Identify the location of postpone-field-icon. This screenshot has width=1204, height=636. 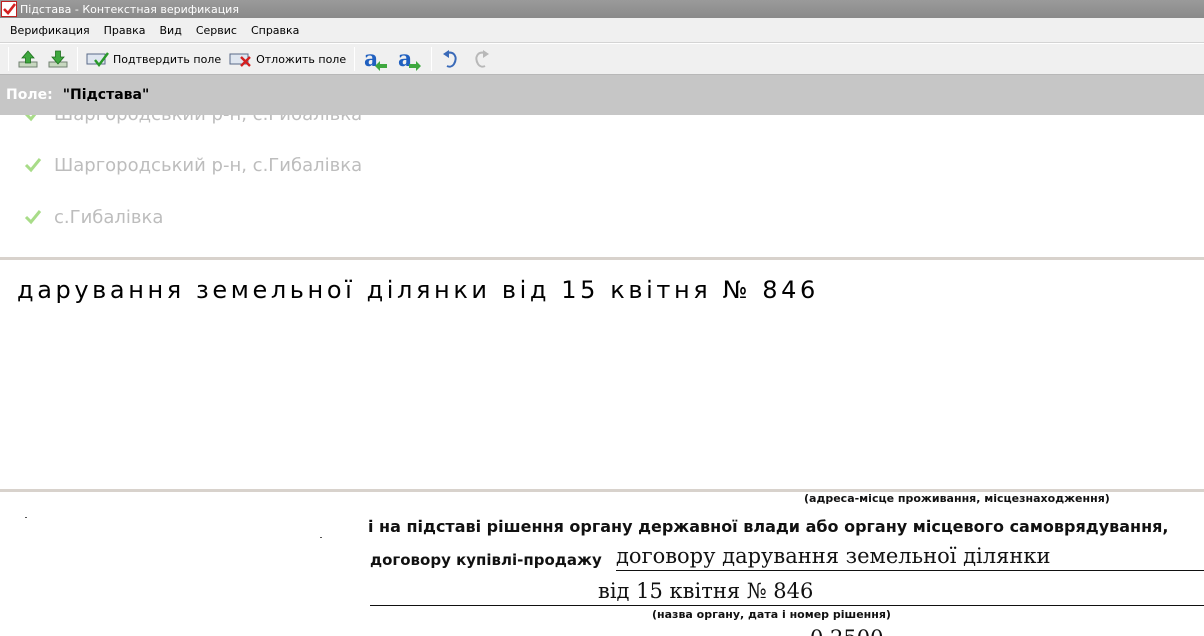
(241, 59).